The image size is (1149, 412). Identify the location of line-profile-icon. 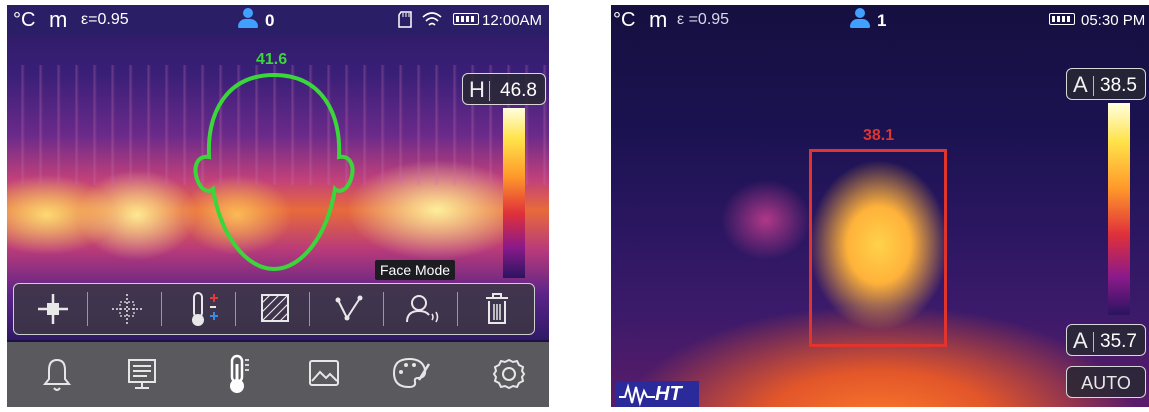
(349, 308).